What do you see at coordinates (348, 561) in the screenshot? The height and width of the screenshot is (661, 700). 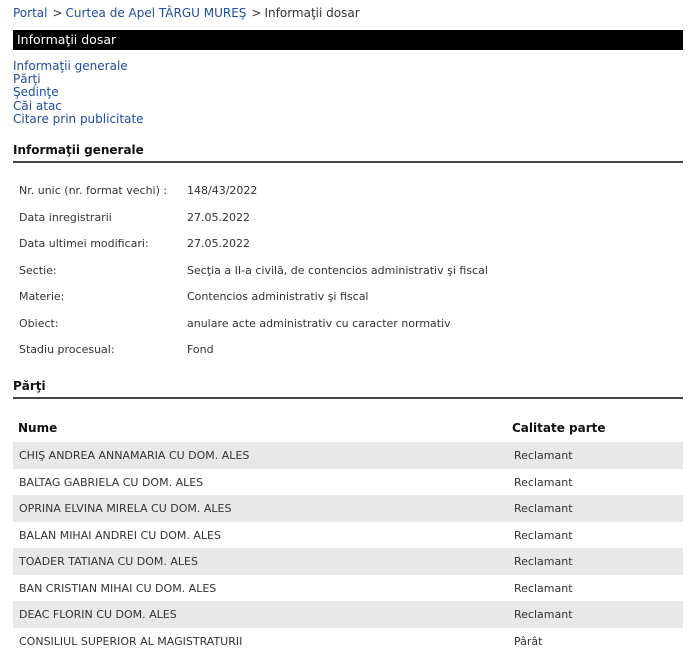 I see `table-row: TOADER TATIANA CU DOM. ALES Reclamant` at bounding box center [348, 561].